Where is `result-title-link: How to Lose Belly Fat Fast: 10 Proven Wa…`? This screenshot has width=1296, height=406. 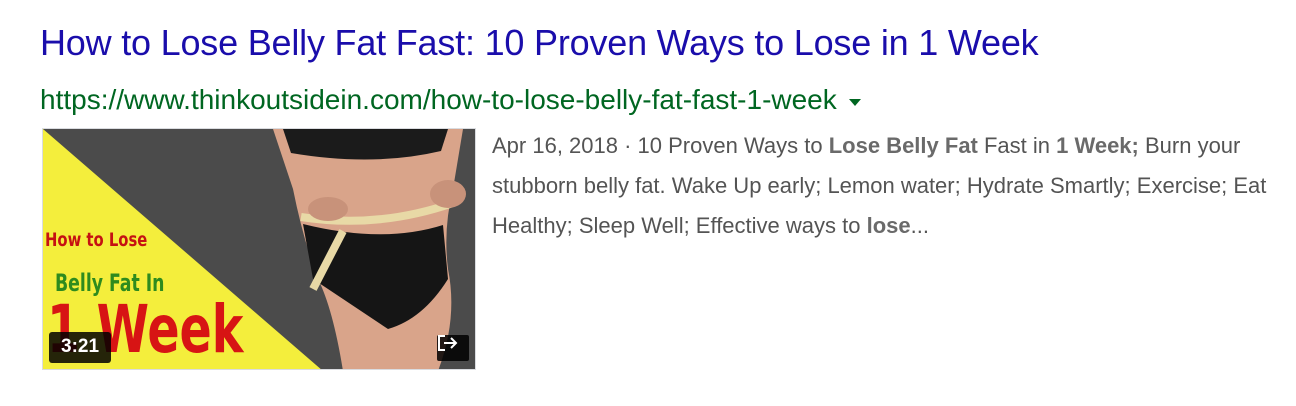 result-title-link: How to Lose Belly Fat Fast: 10 Proven Wa… is located at coordinates (539, 43).